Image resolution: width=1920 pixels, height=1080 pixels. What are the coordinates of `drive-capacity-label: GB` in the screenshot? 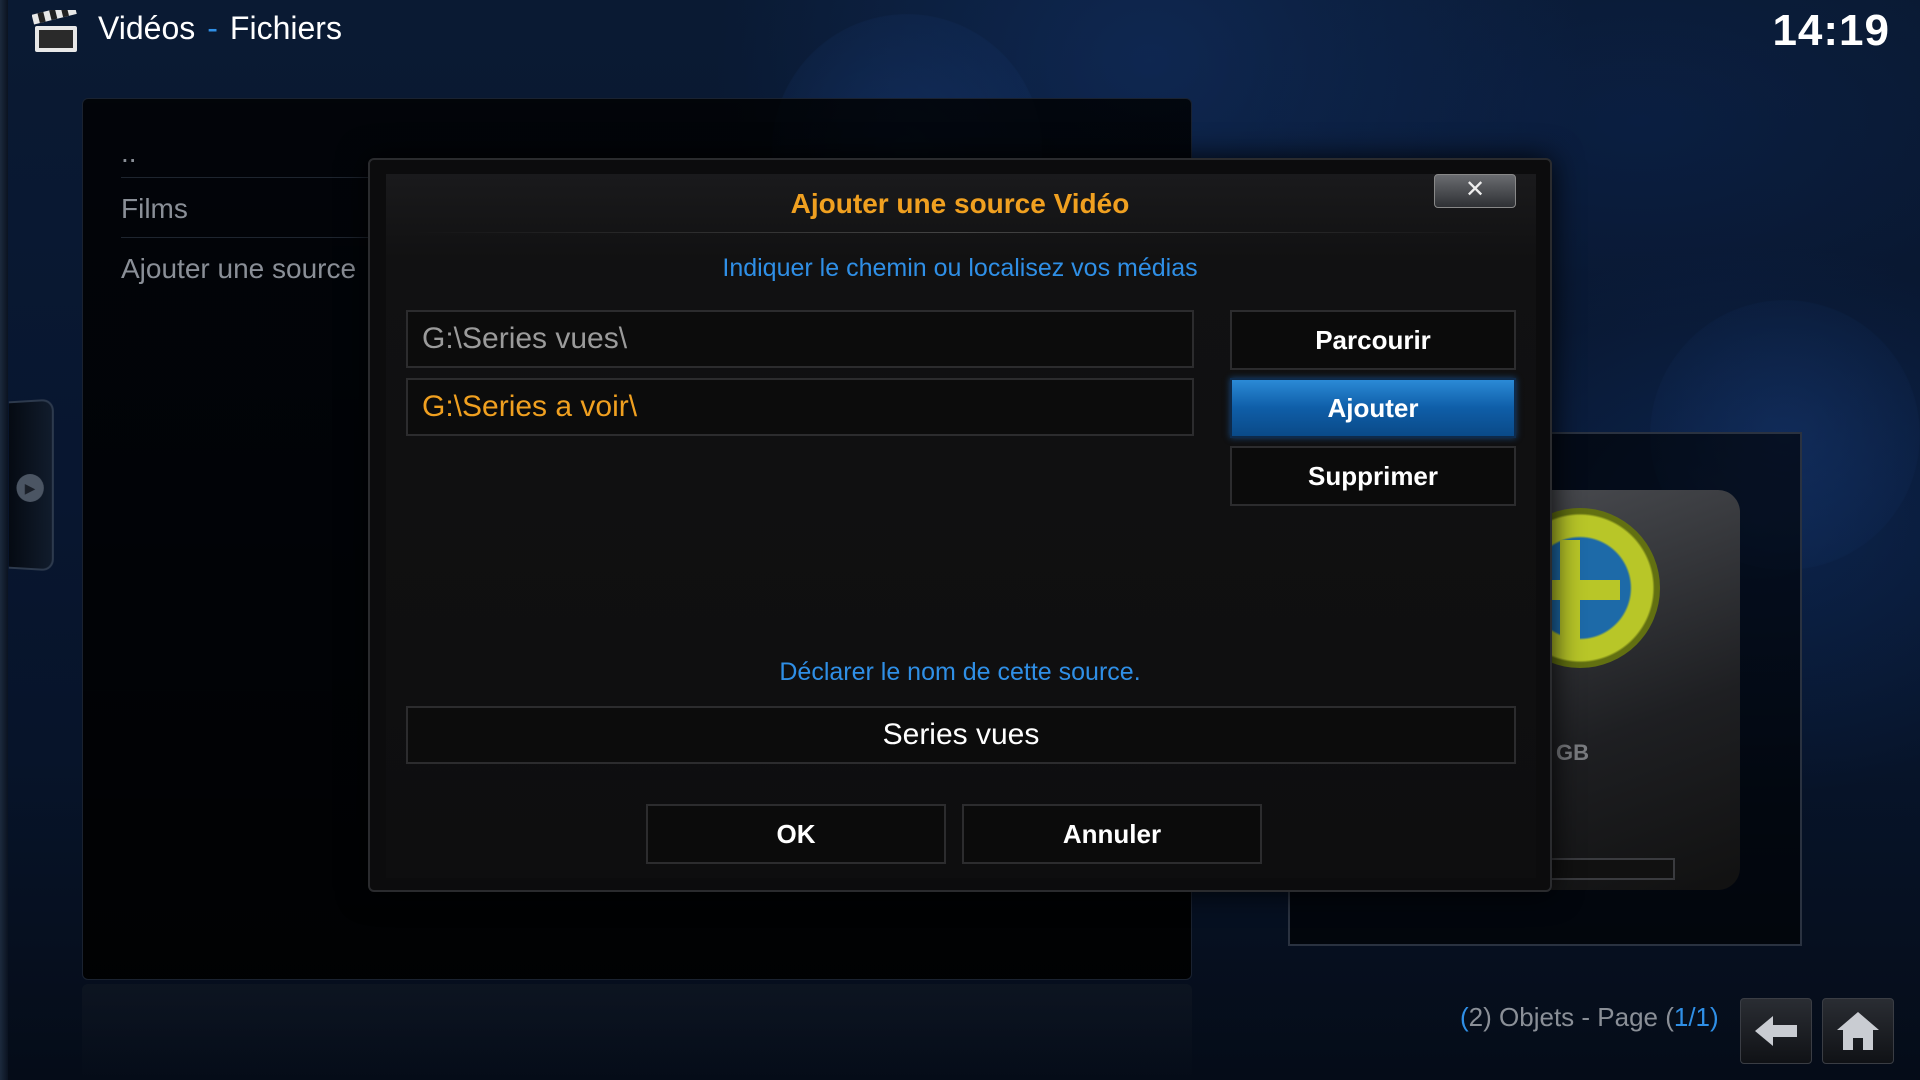 It's located at (1572, 752).